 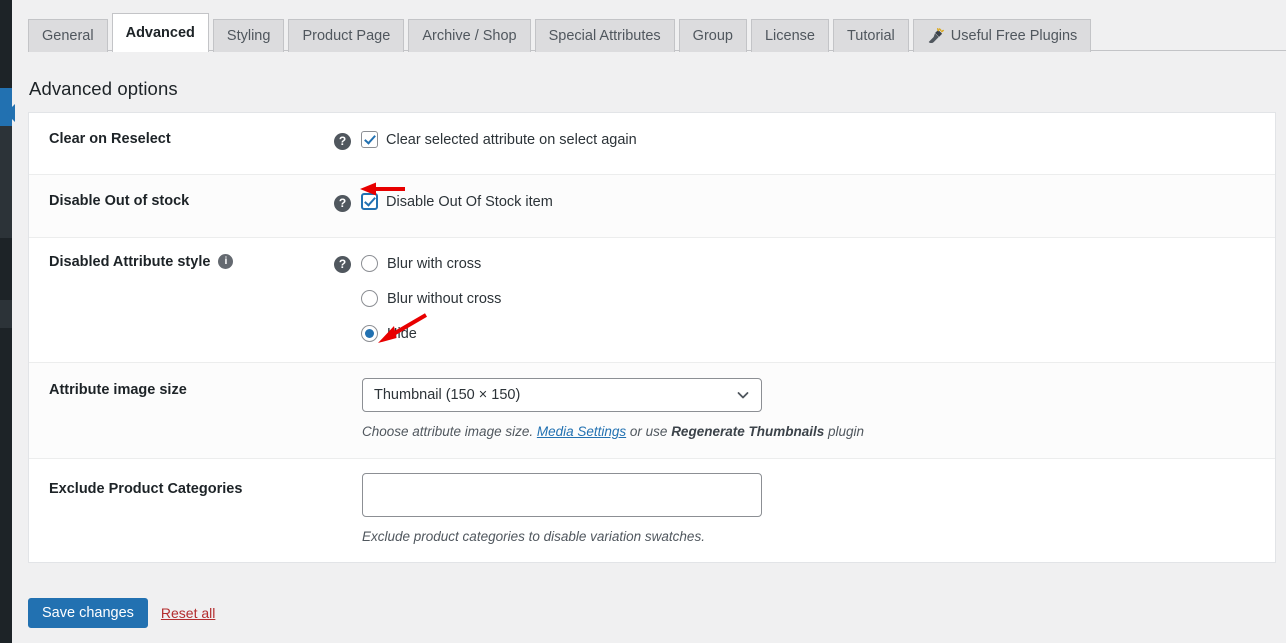 What do you see at coordinates (804, 299) in the screenshot?
I see `field-disabled-attribute-style: ? Blur with cross Blur without cross Hide` at bounding box center [804, 299].